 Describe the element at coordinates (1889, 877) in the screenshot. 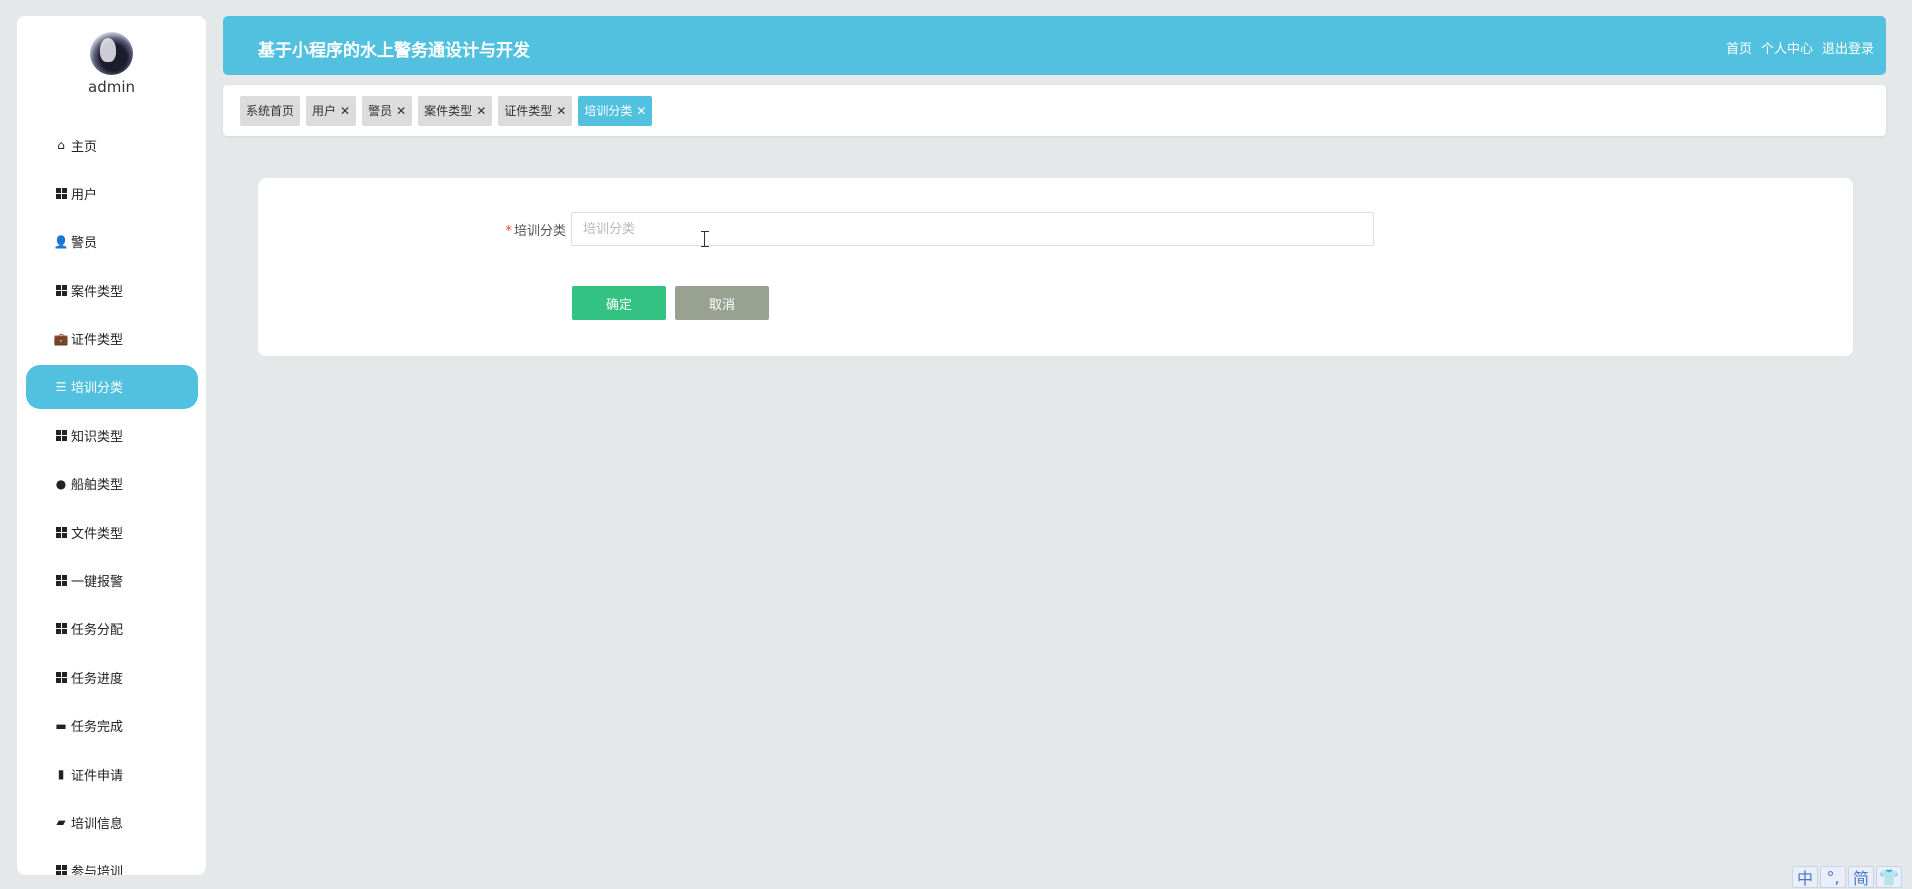

I see `ime-skin-button: 👕` at that location.